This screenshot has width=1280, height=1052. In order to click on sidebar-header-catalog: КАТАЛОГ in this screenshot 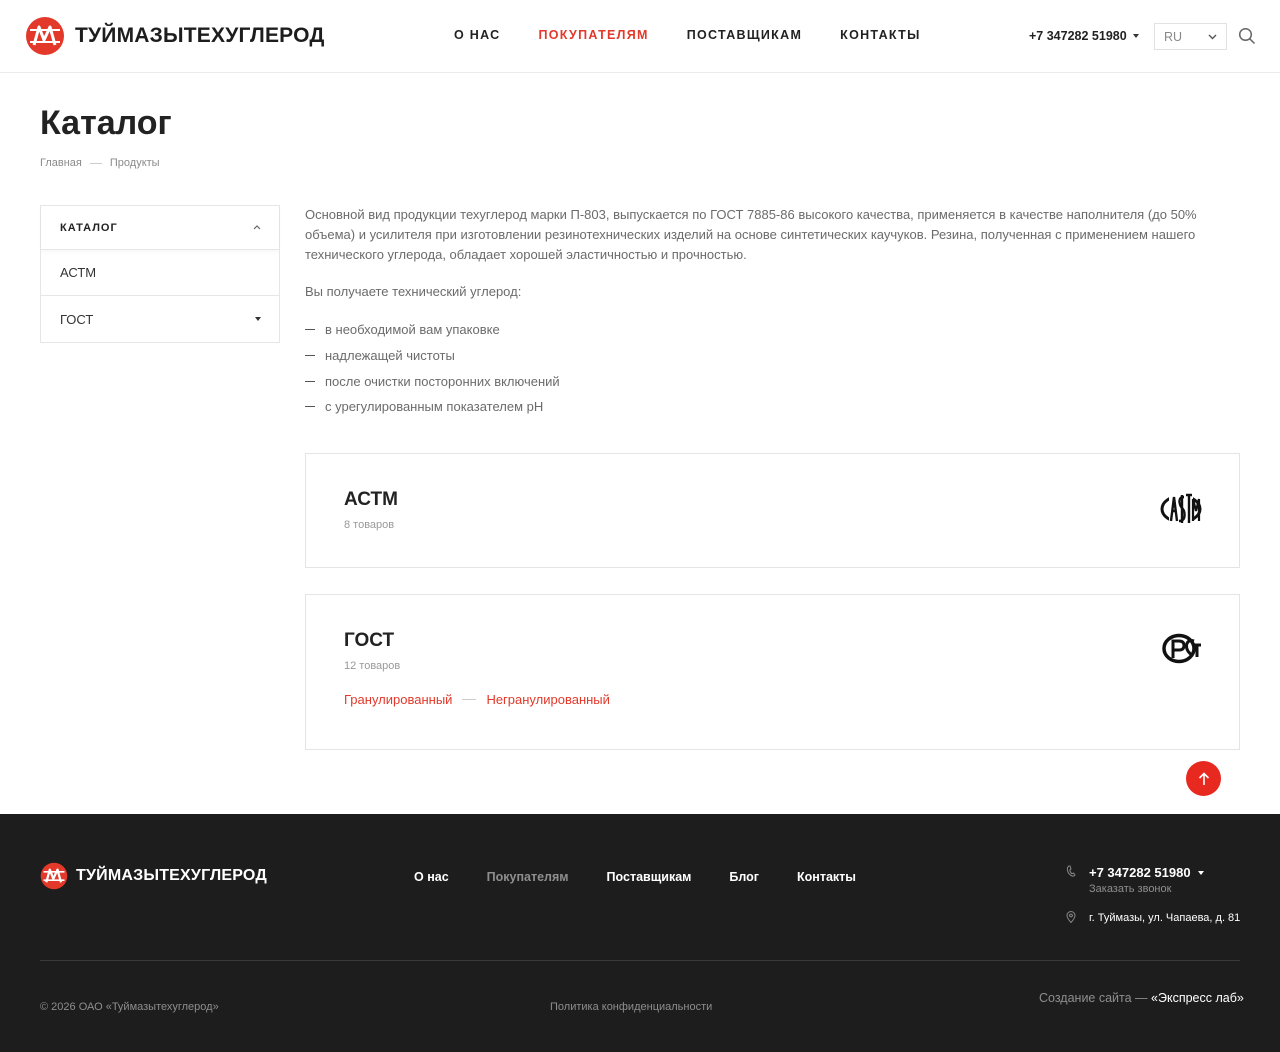, I will do `click(160, 228)`.